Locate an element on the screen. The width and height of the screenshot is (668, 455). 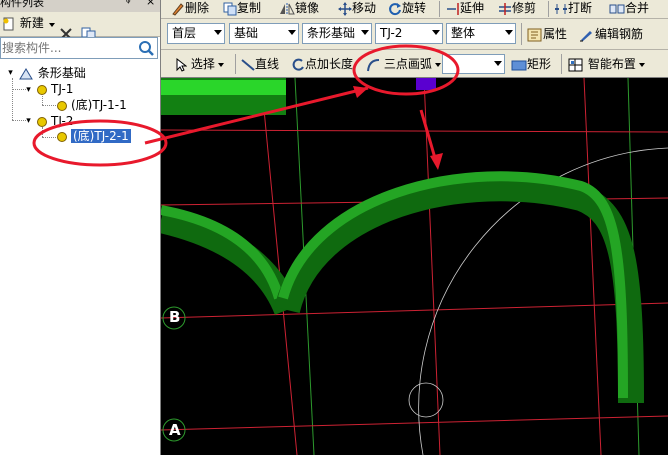
edit-toolbar: 删除 复制 镜像 移动 旋转 延伸 修剪 打断 合并 is located at coordinates (414, 9).